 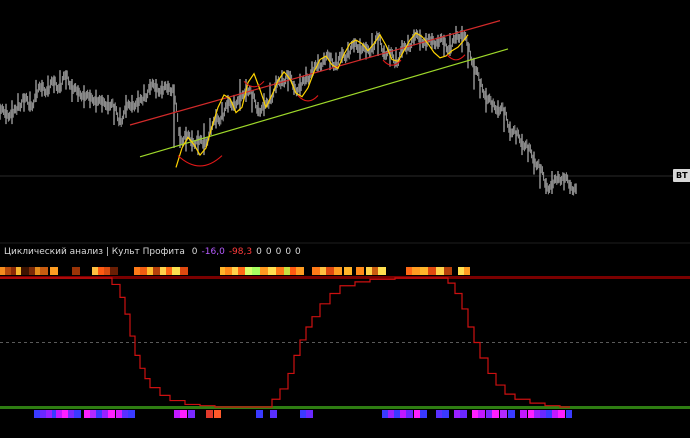 I want to click on channel-lower-line, so click(x=324, y=103).